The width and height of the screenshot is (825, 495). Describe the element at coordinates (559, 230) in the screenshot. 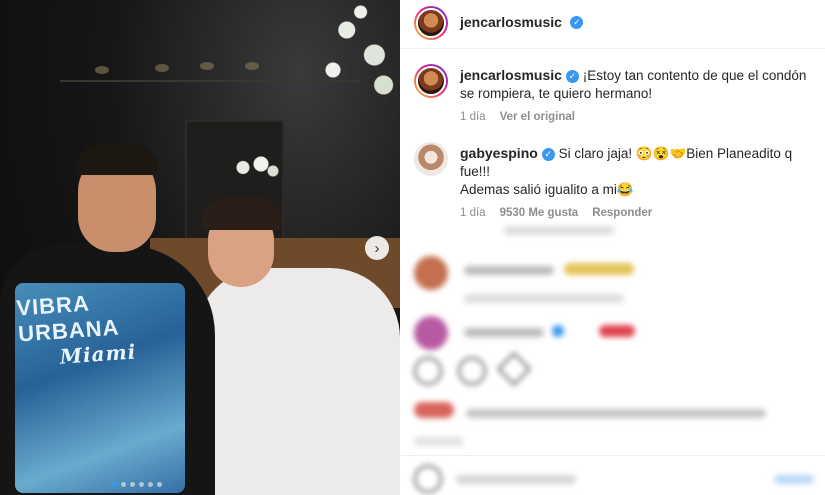

I see `view-replies-blurred` at that location.